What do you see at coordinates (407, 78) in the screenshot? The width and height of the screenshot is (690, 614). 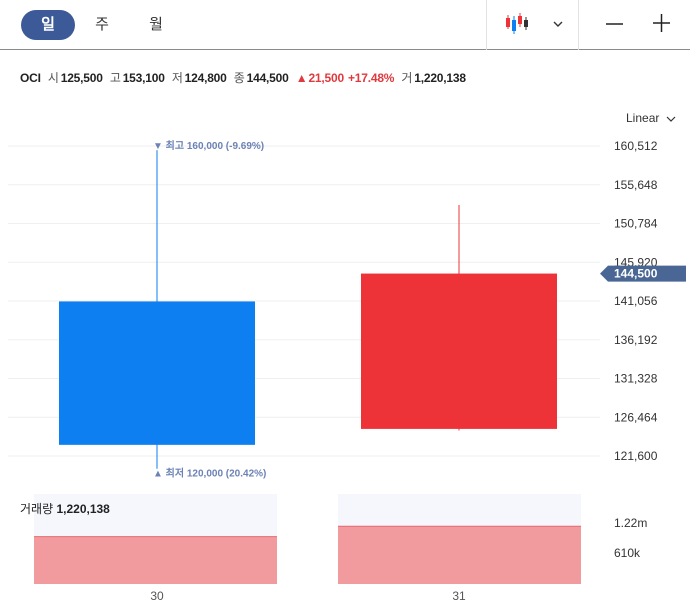 I see `volume-label: 거` at bounding box center [407, 78].